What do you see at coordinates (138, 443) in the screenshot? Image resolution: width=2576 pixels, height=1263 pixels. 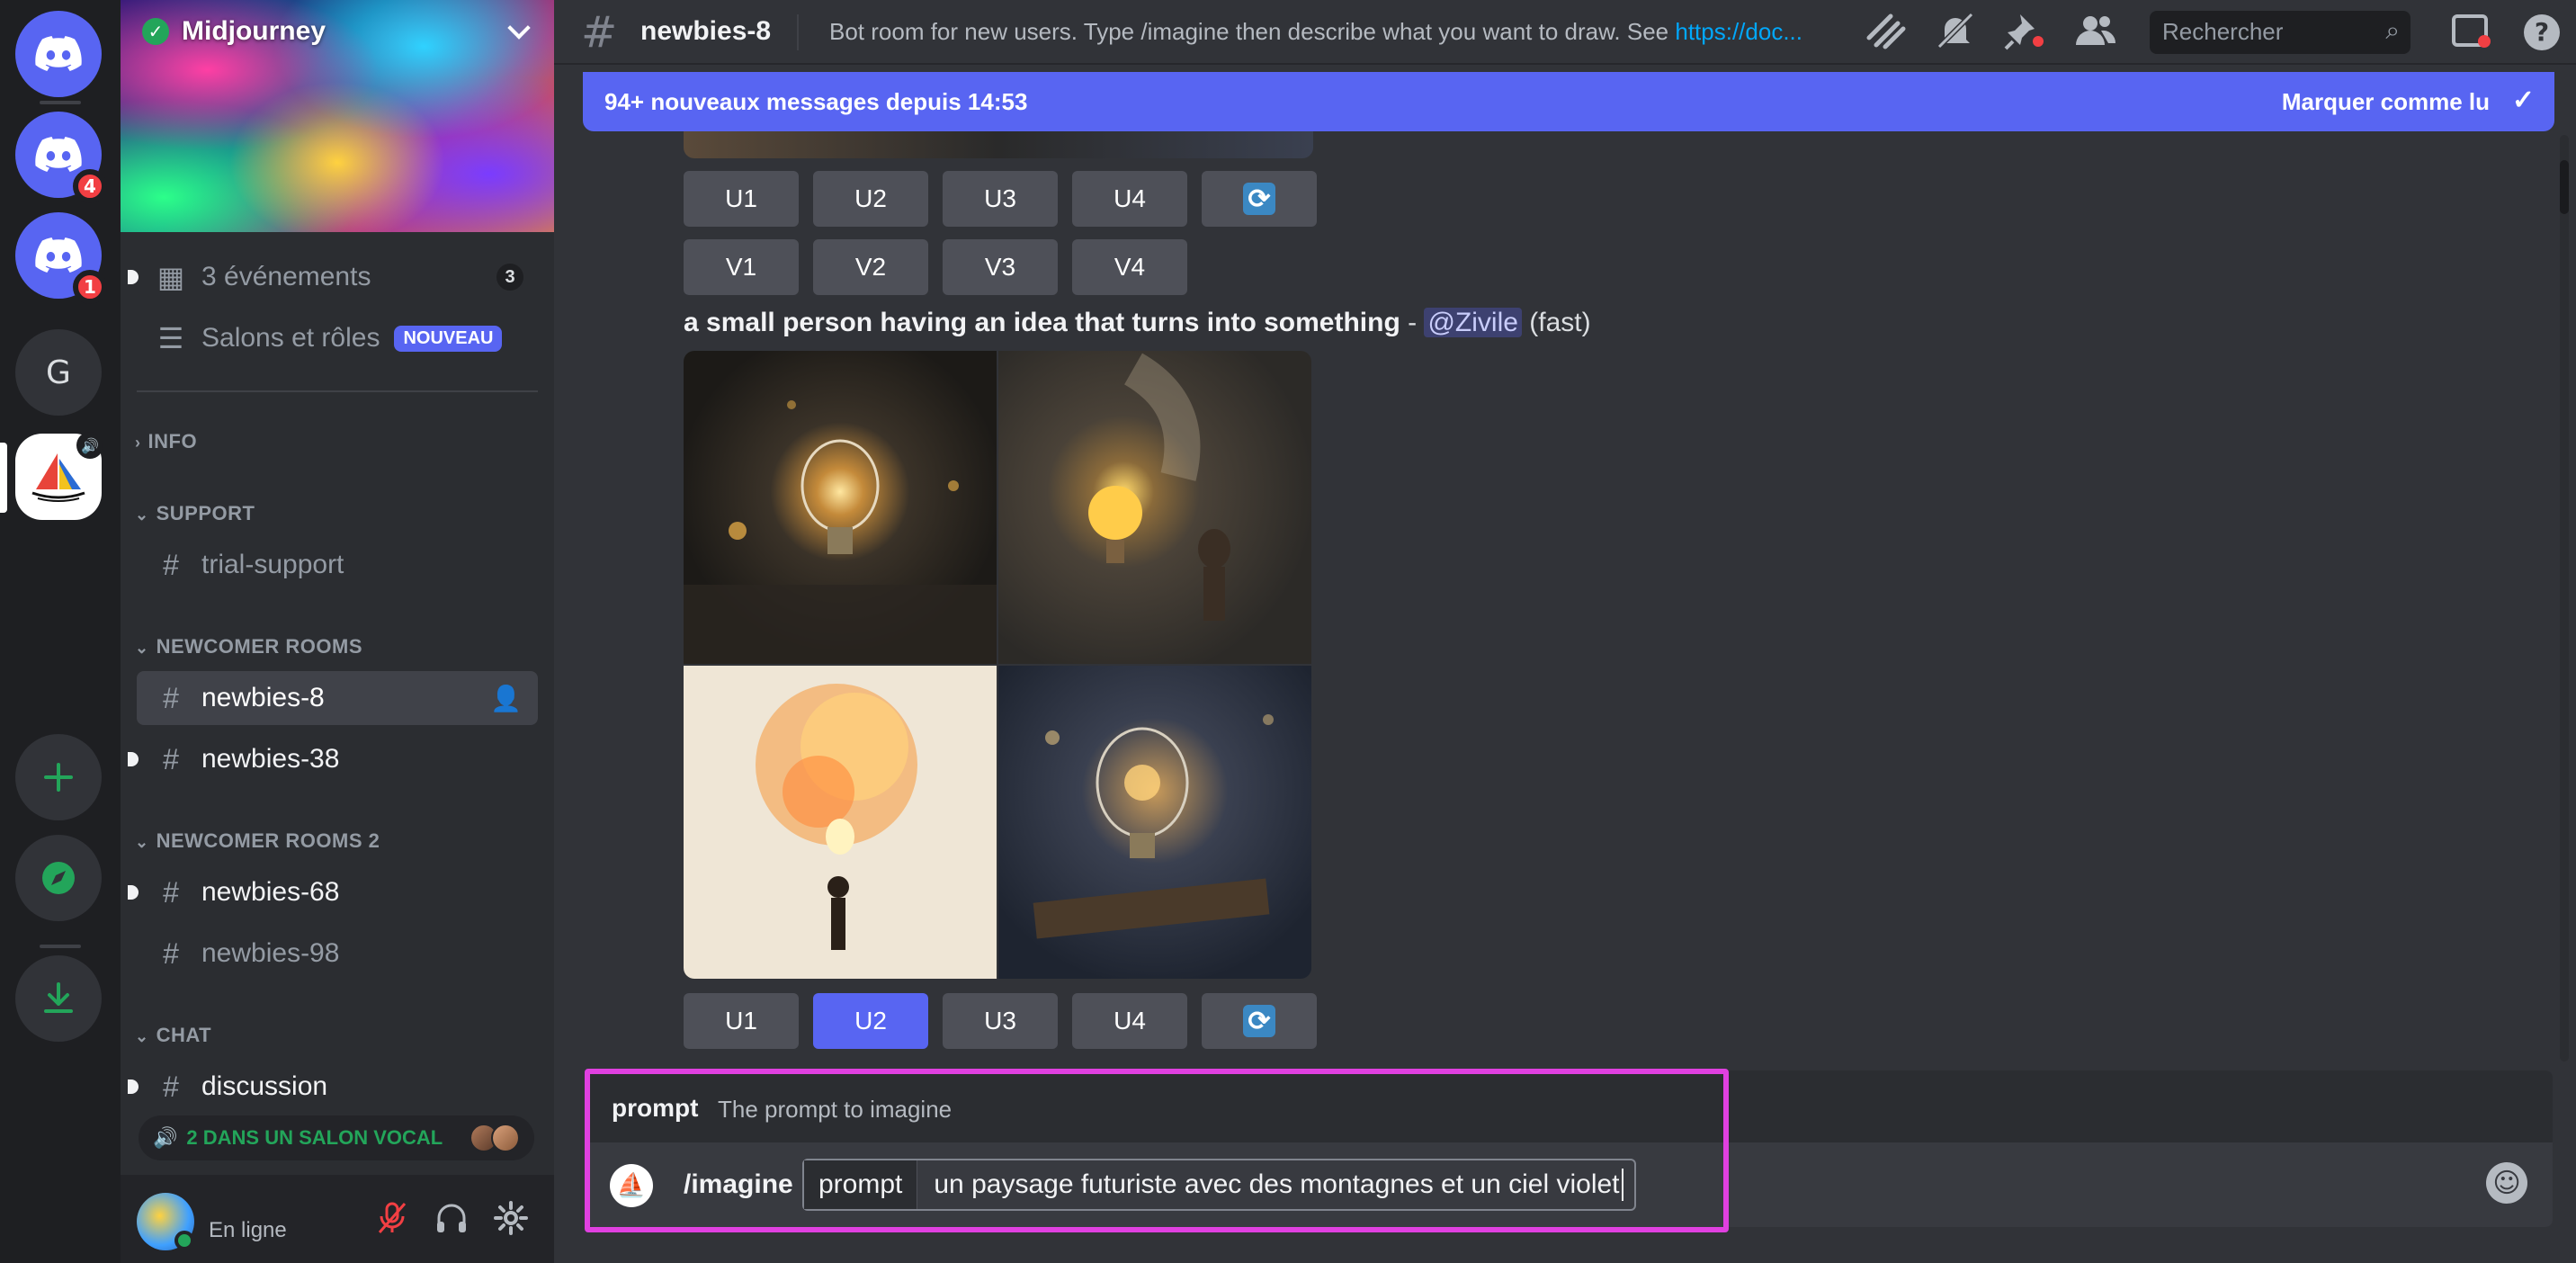 I see `chevron-right-icon: ›` at bounding box center [138, 443].